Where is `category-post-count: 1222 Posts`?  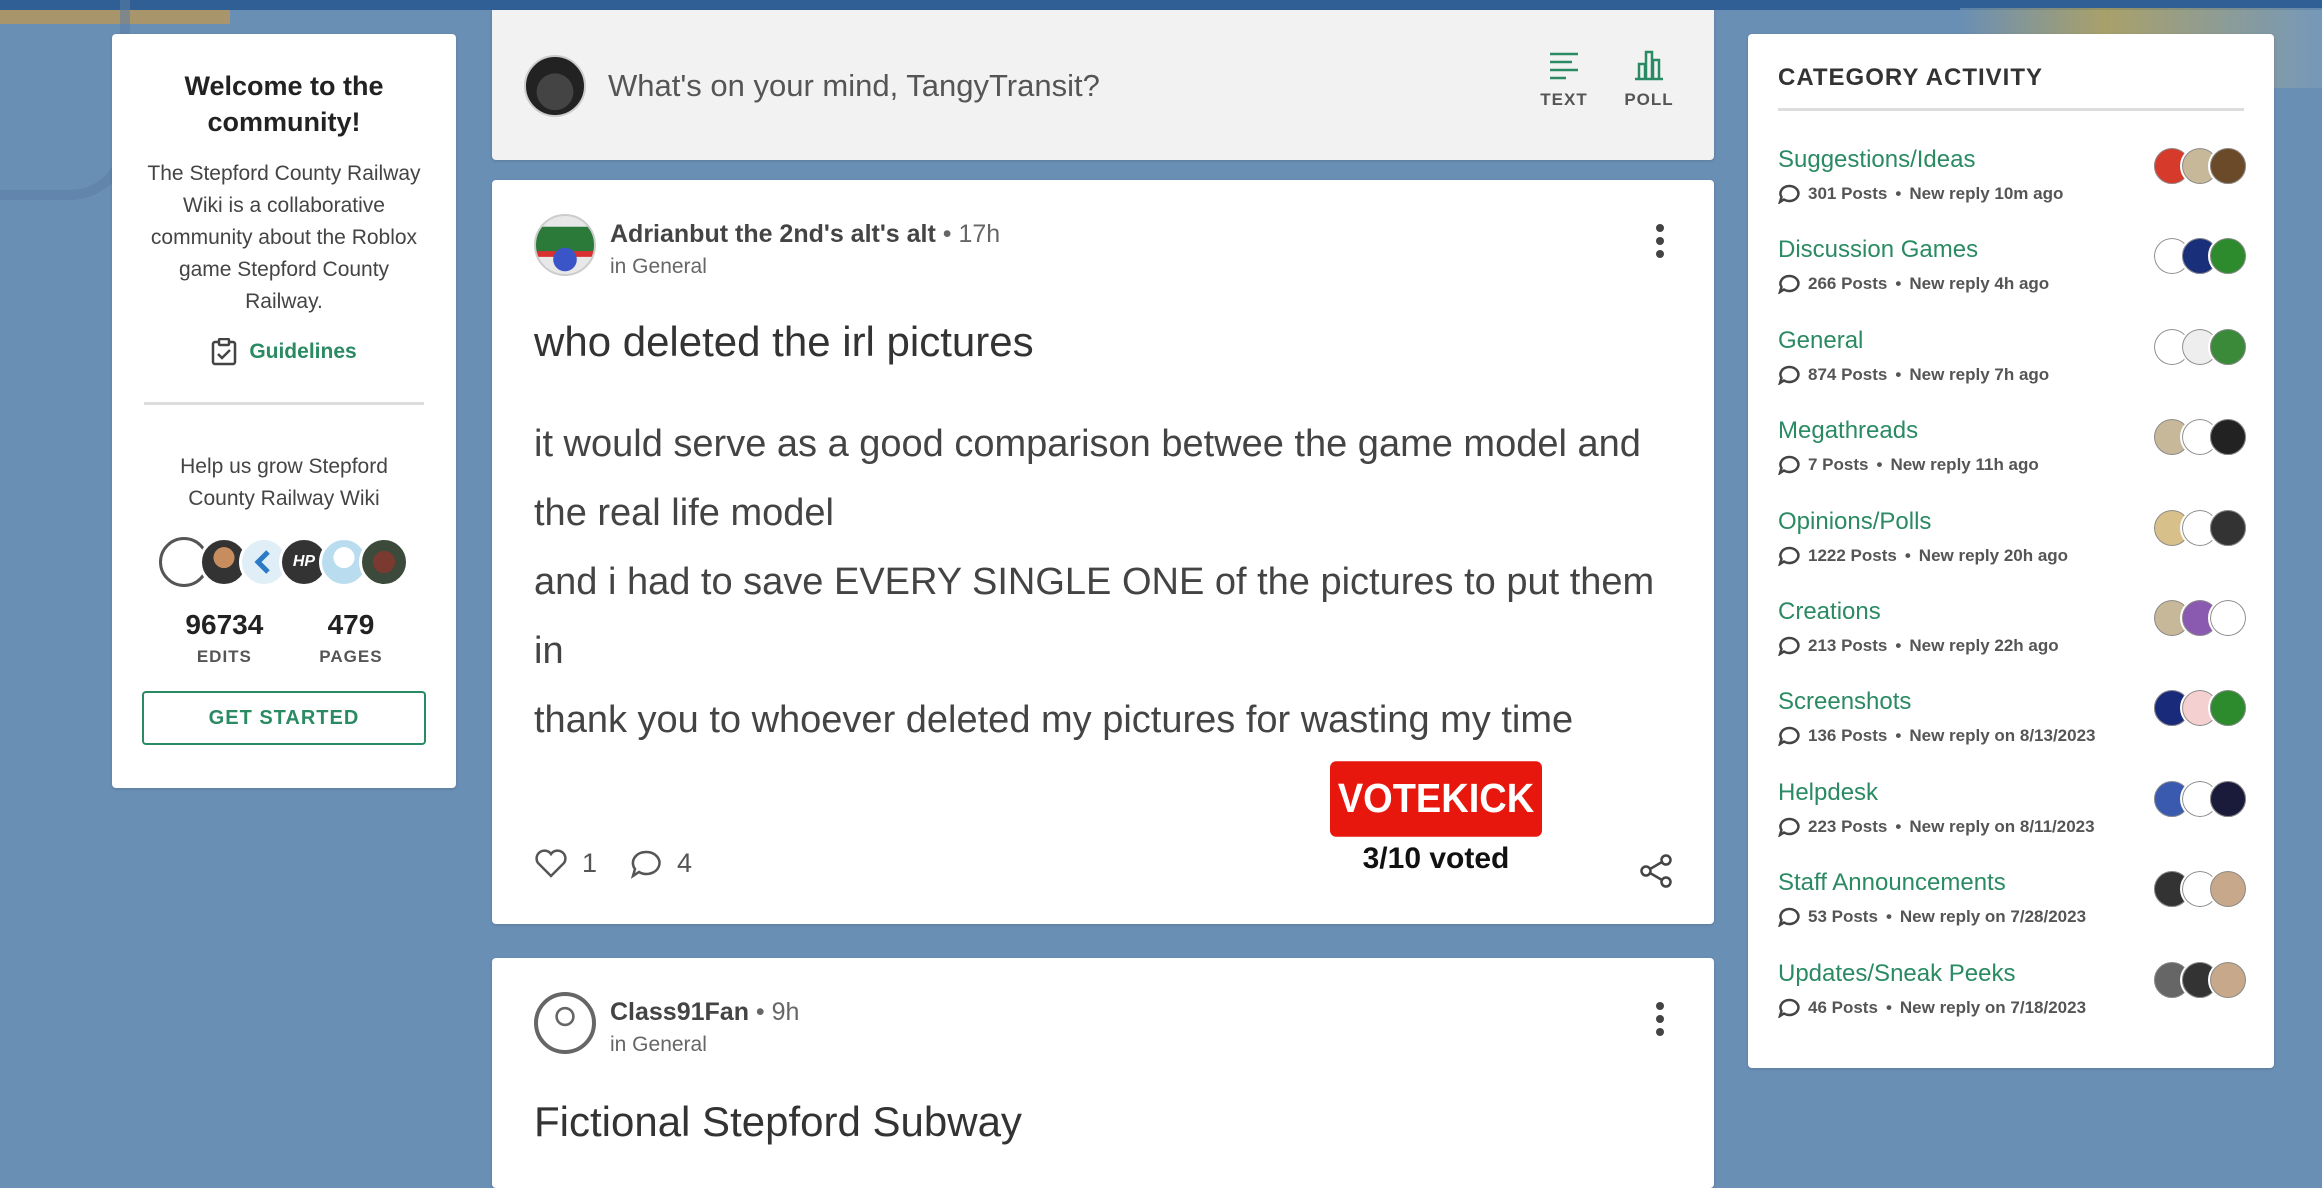 category-post-count: 1222 Posts is located at coordinates (1852, 555).